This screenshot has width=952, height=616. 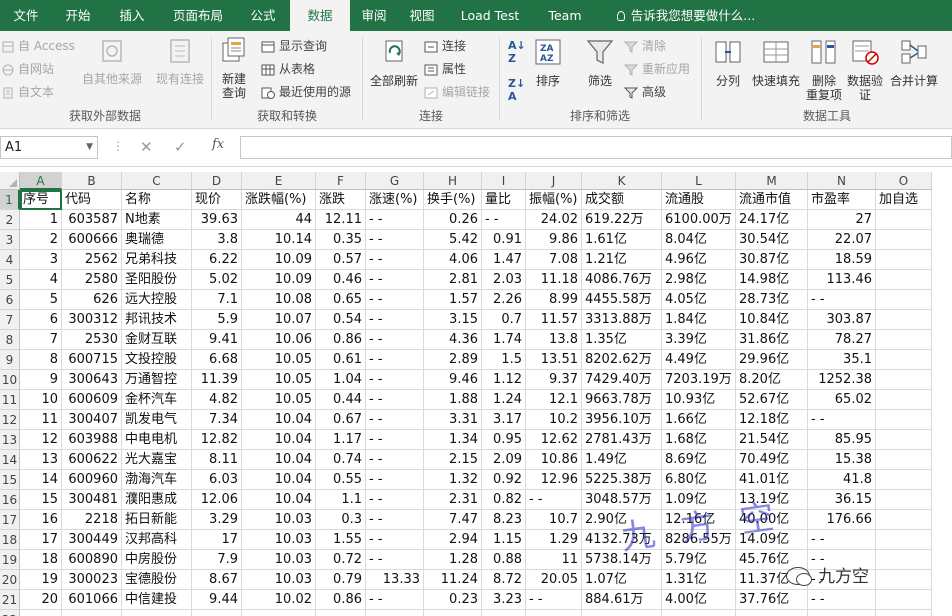 What do you see at coordinates (776, 62) in the screenshot?
I see `flash-fill-button: 快速填充` at bounding box center [776, 62].